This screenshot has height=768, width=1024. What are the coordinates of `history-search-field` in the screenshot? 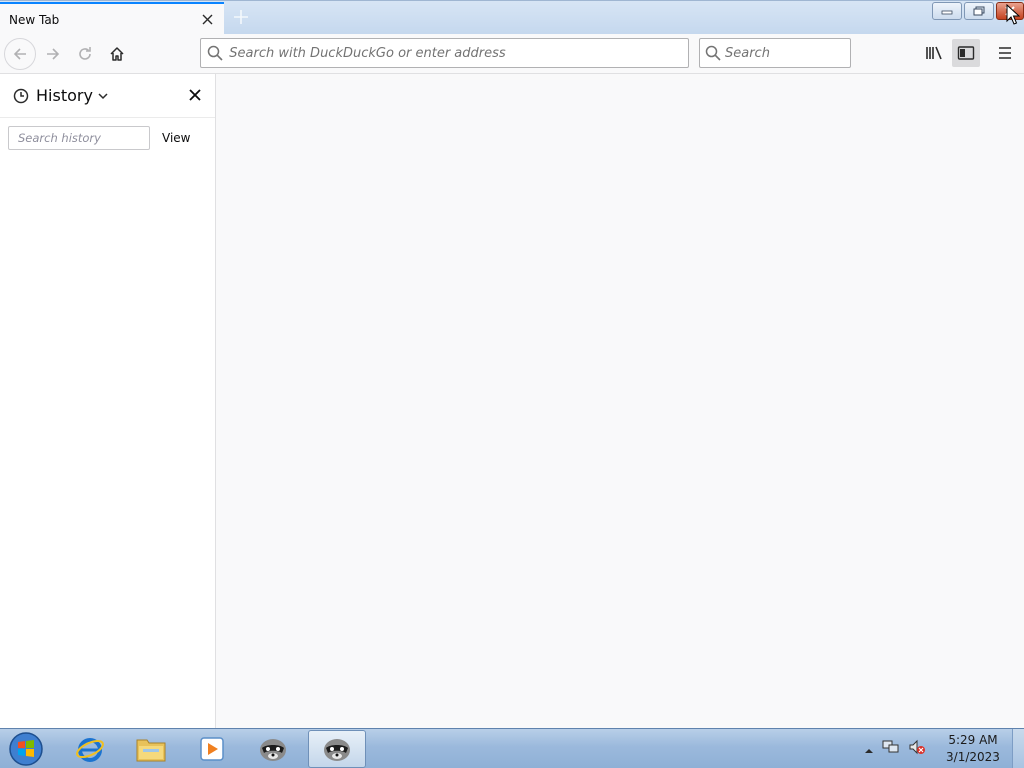 It's located at (79, 138).